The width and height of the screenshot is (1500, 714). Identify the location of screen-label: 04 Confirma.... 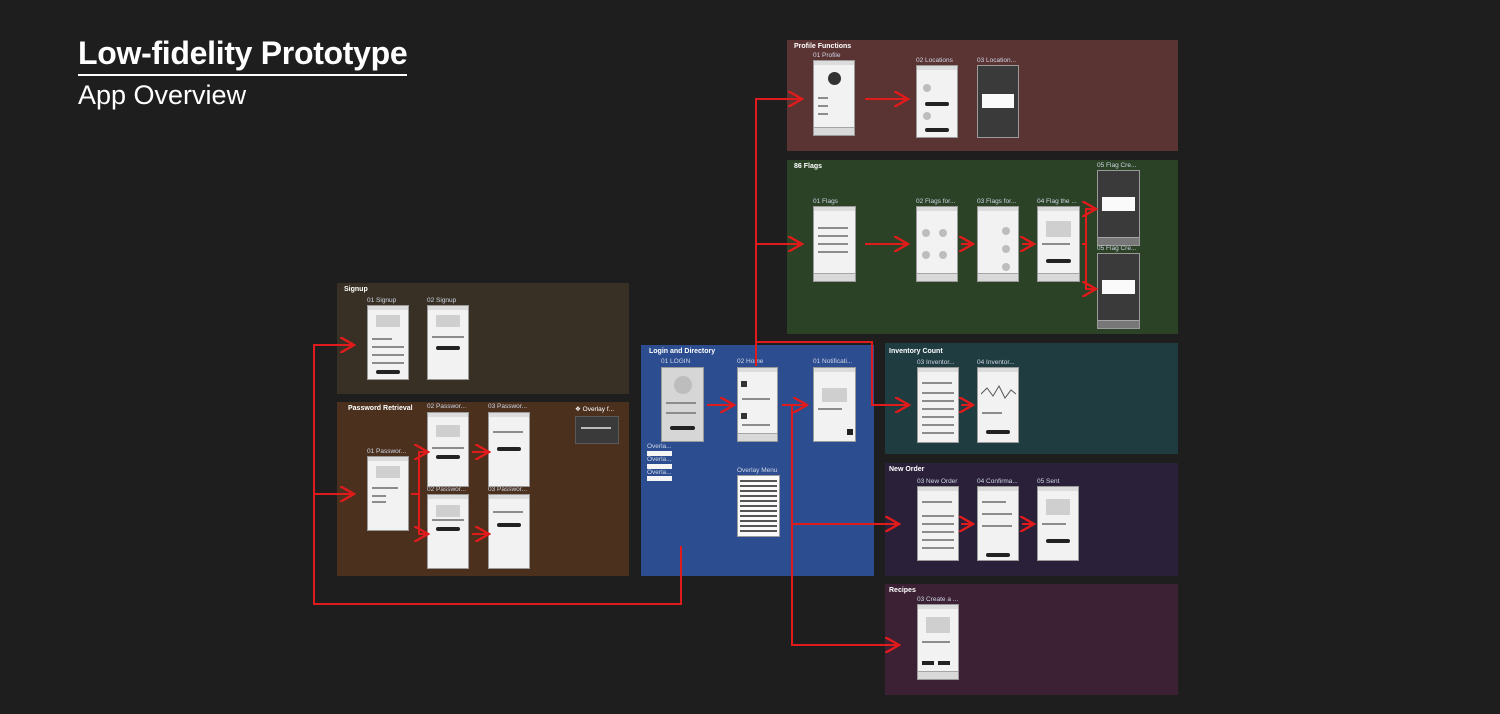
(997, 481).